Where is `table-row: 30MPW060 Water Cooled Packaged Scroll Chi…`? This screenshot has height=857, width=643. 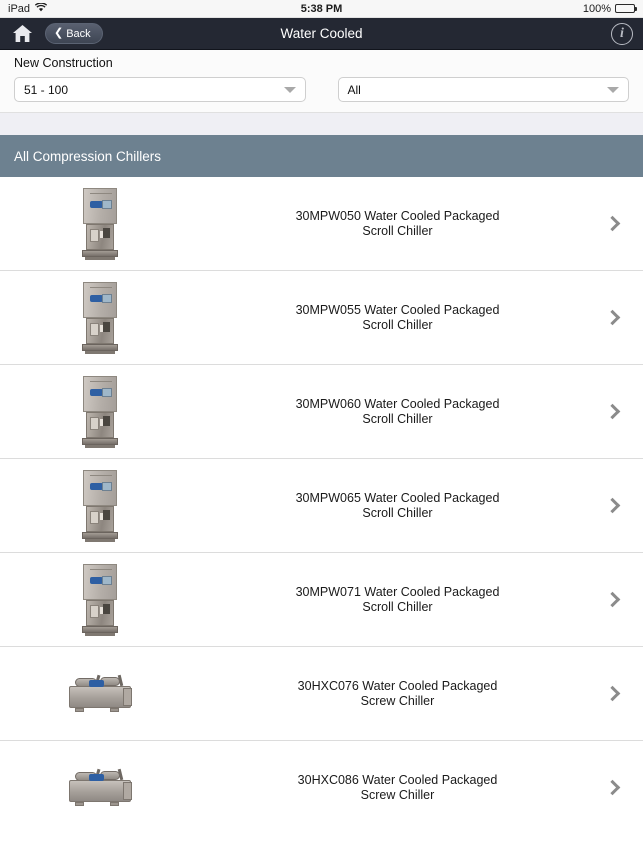 table-row: 30MPW060 Water Cooled Packaged Scroll Chi… is located at coordinates (321, 412).